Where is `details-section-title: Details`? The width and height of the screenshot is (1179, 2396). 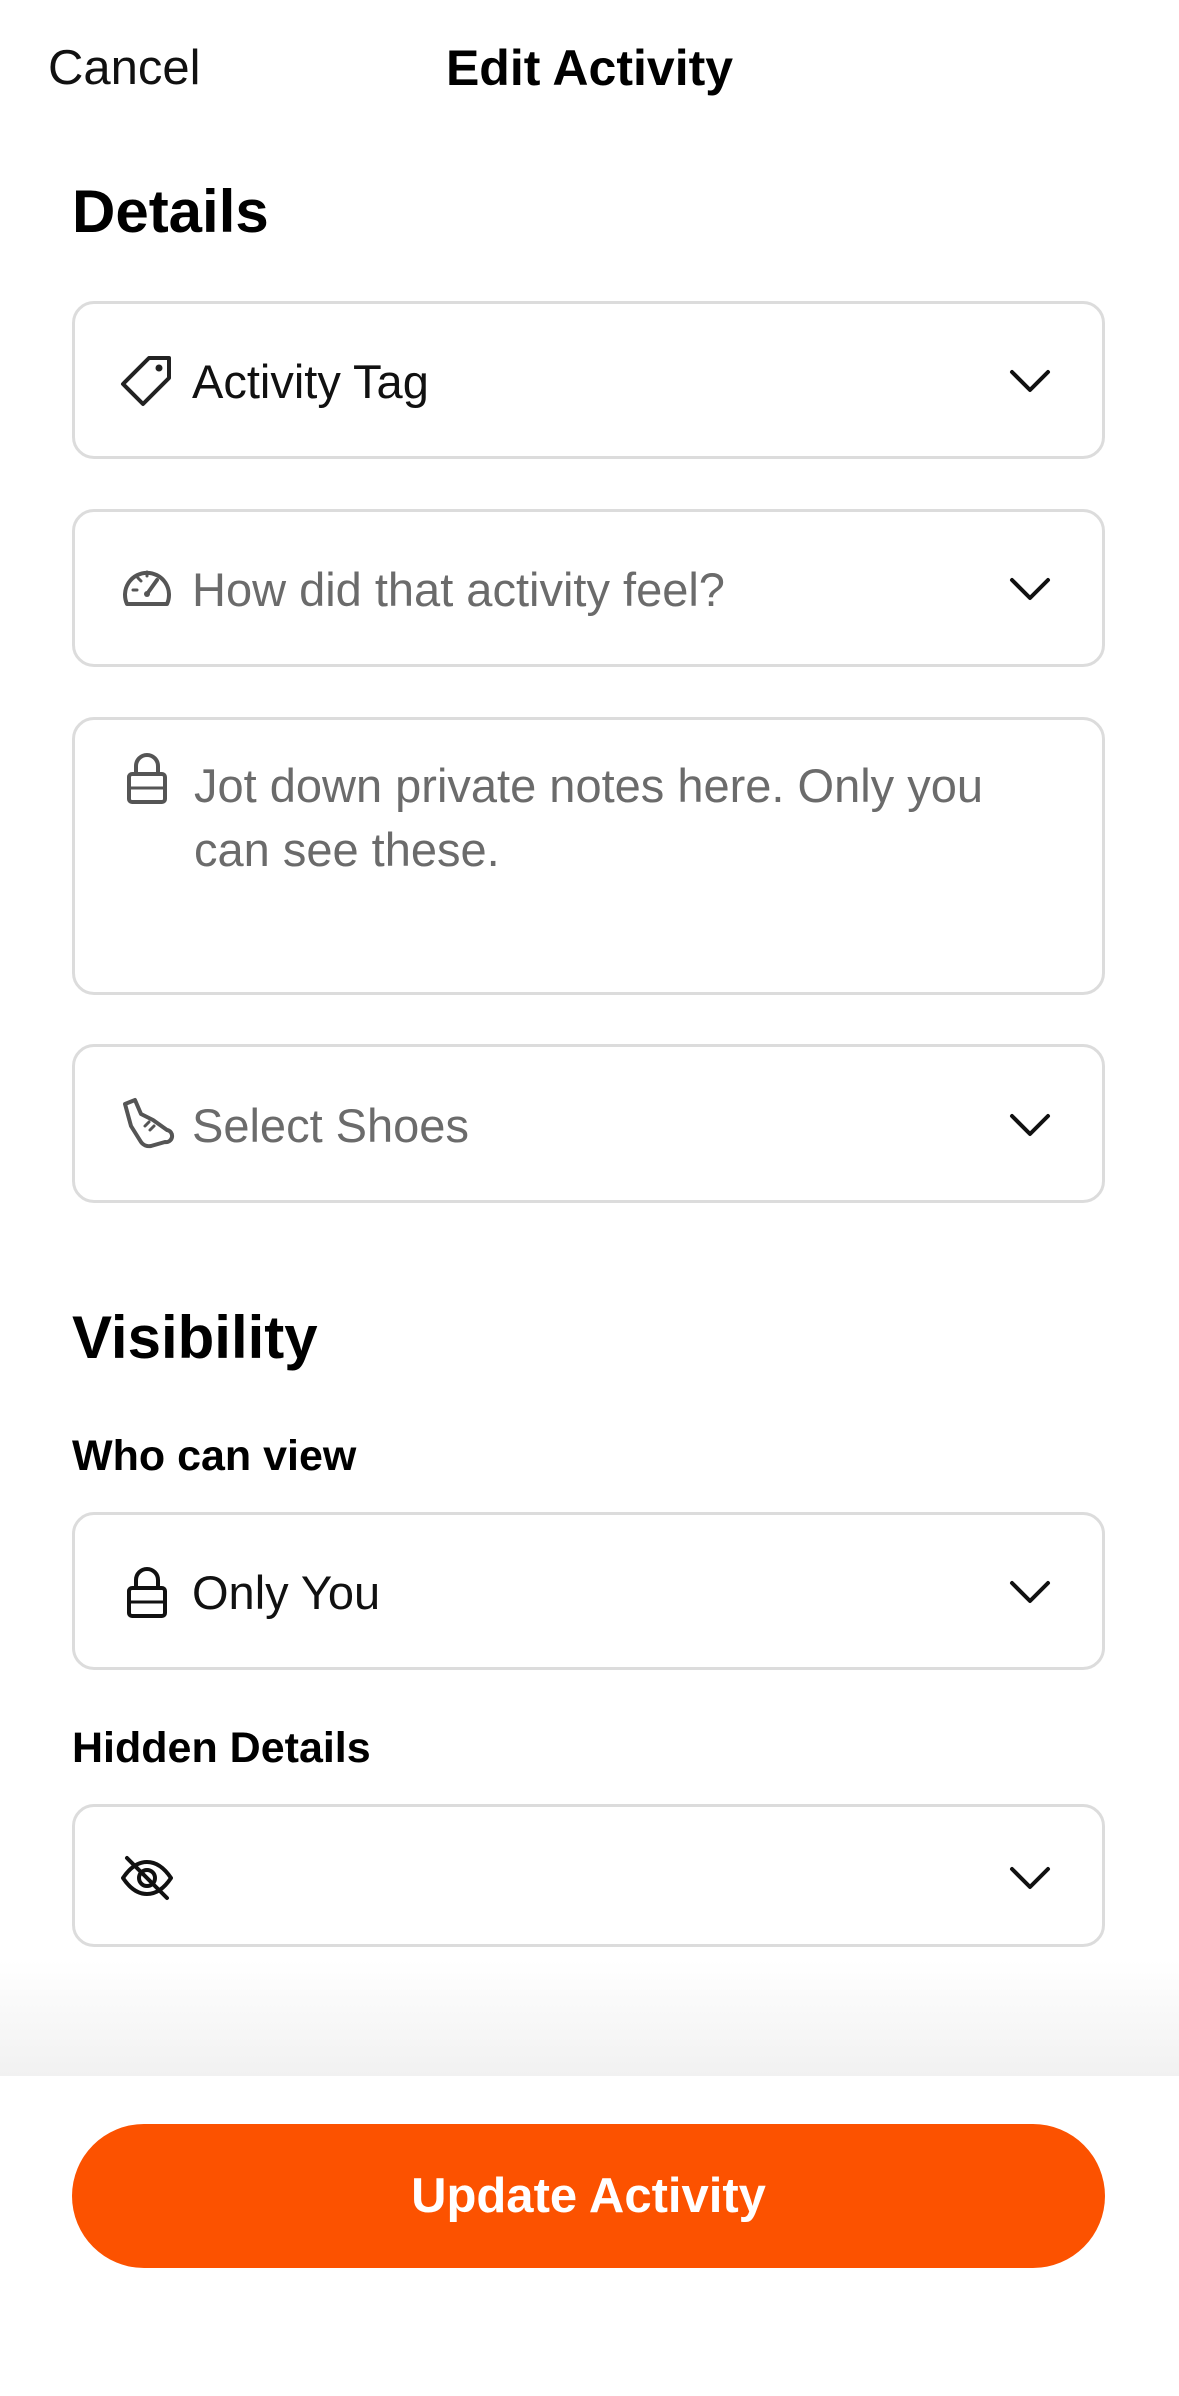 details-section-title: Details is located at coordinates (170, 211).